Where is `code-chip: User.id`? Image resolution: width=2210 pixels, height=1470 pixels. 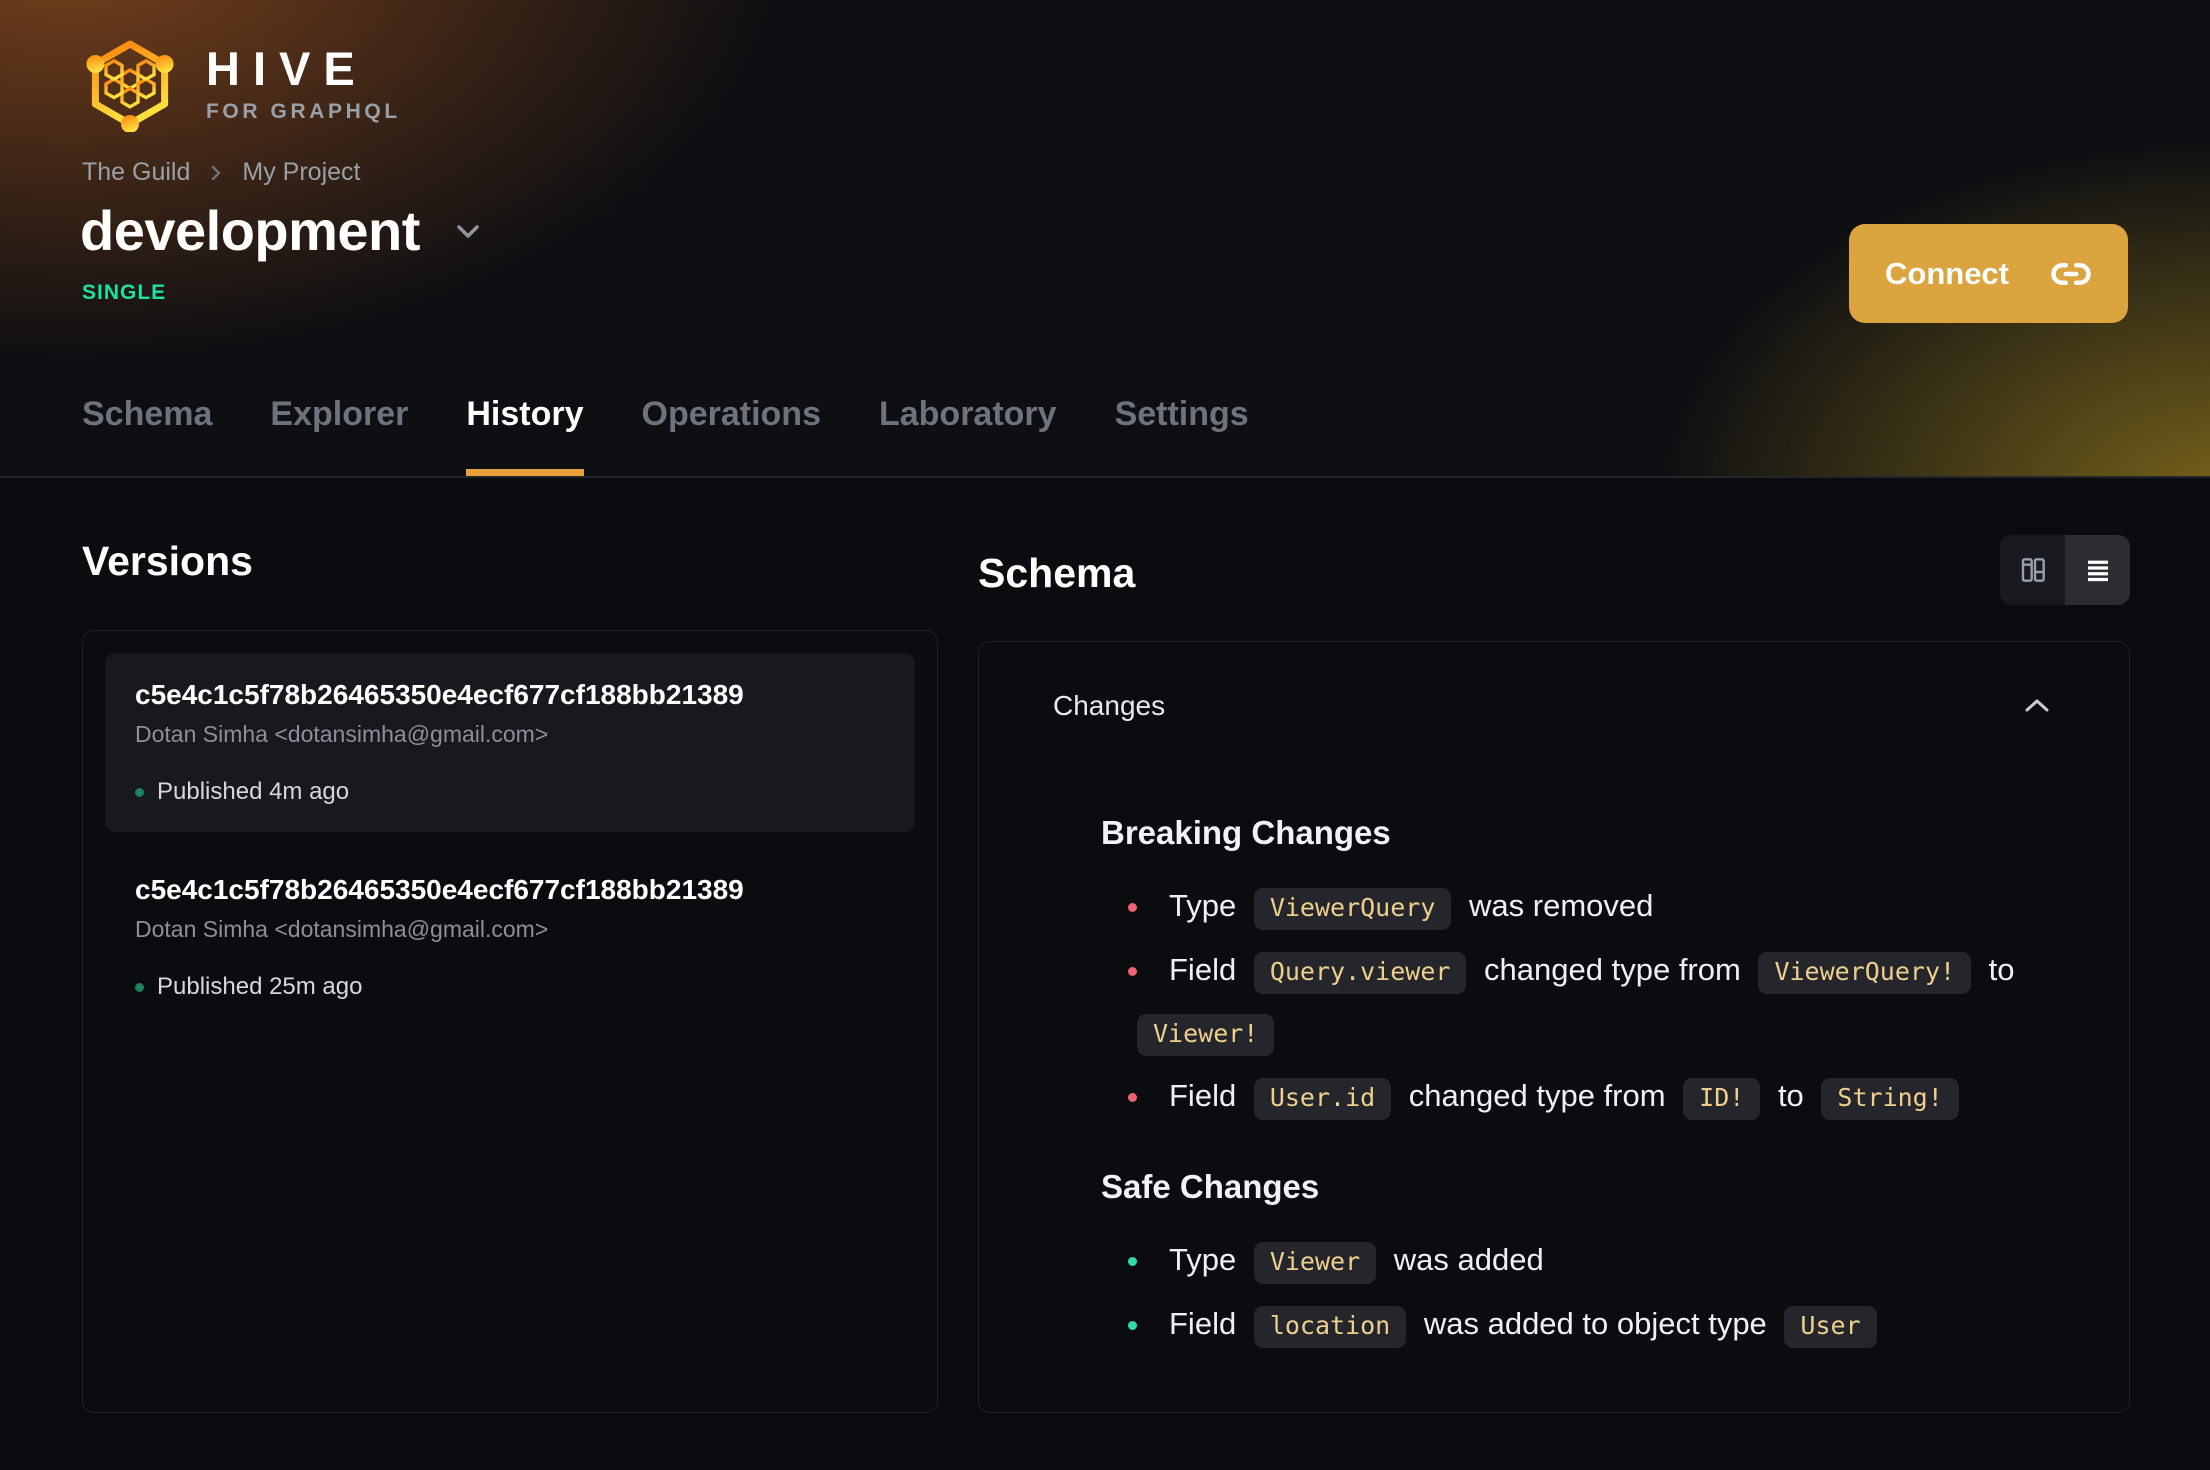
code-chip: User.id is located at coordinates (1322, 1099).